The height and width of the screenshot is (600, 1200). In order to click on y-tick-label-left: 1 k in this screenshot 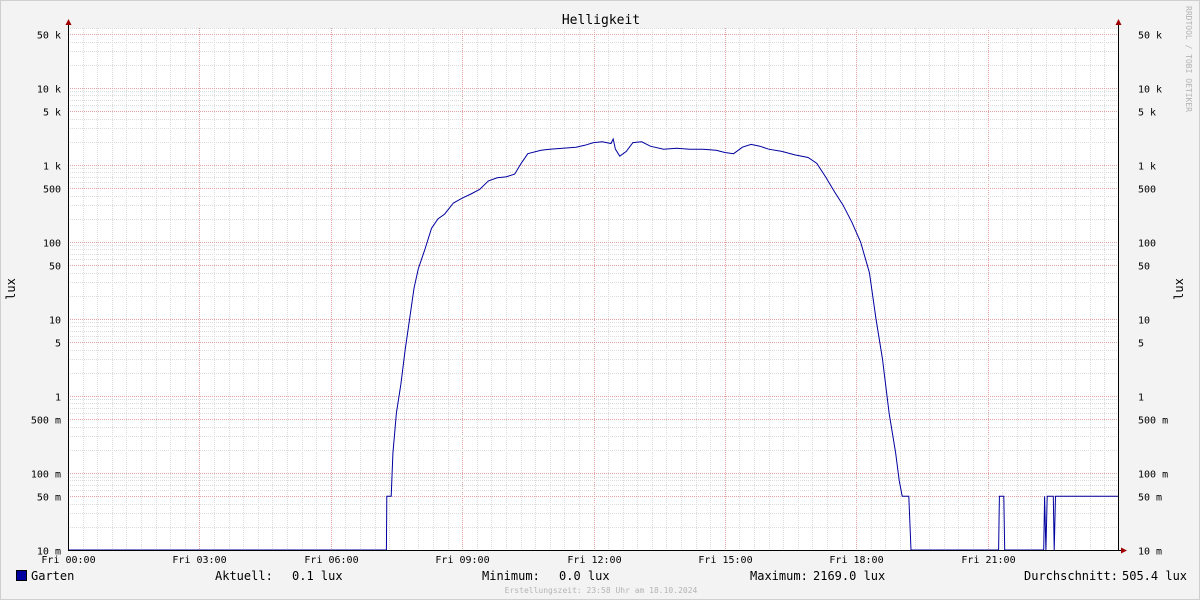, I will do `click(52, 167)`.